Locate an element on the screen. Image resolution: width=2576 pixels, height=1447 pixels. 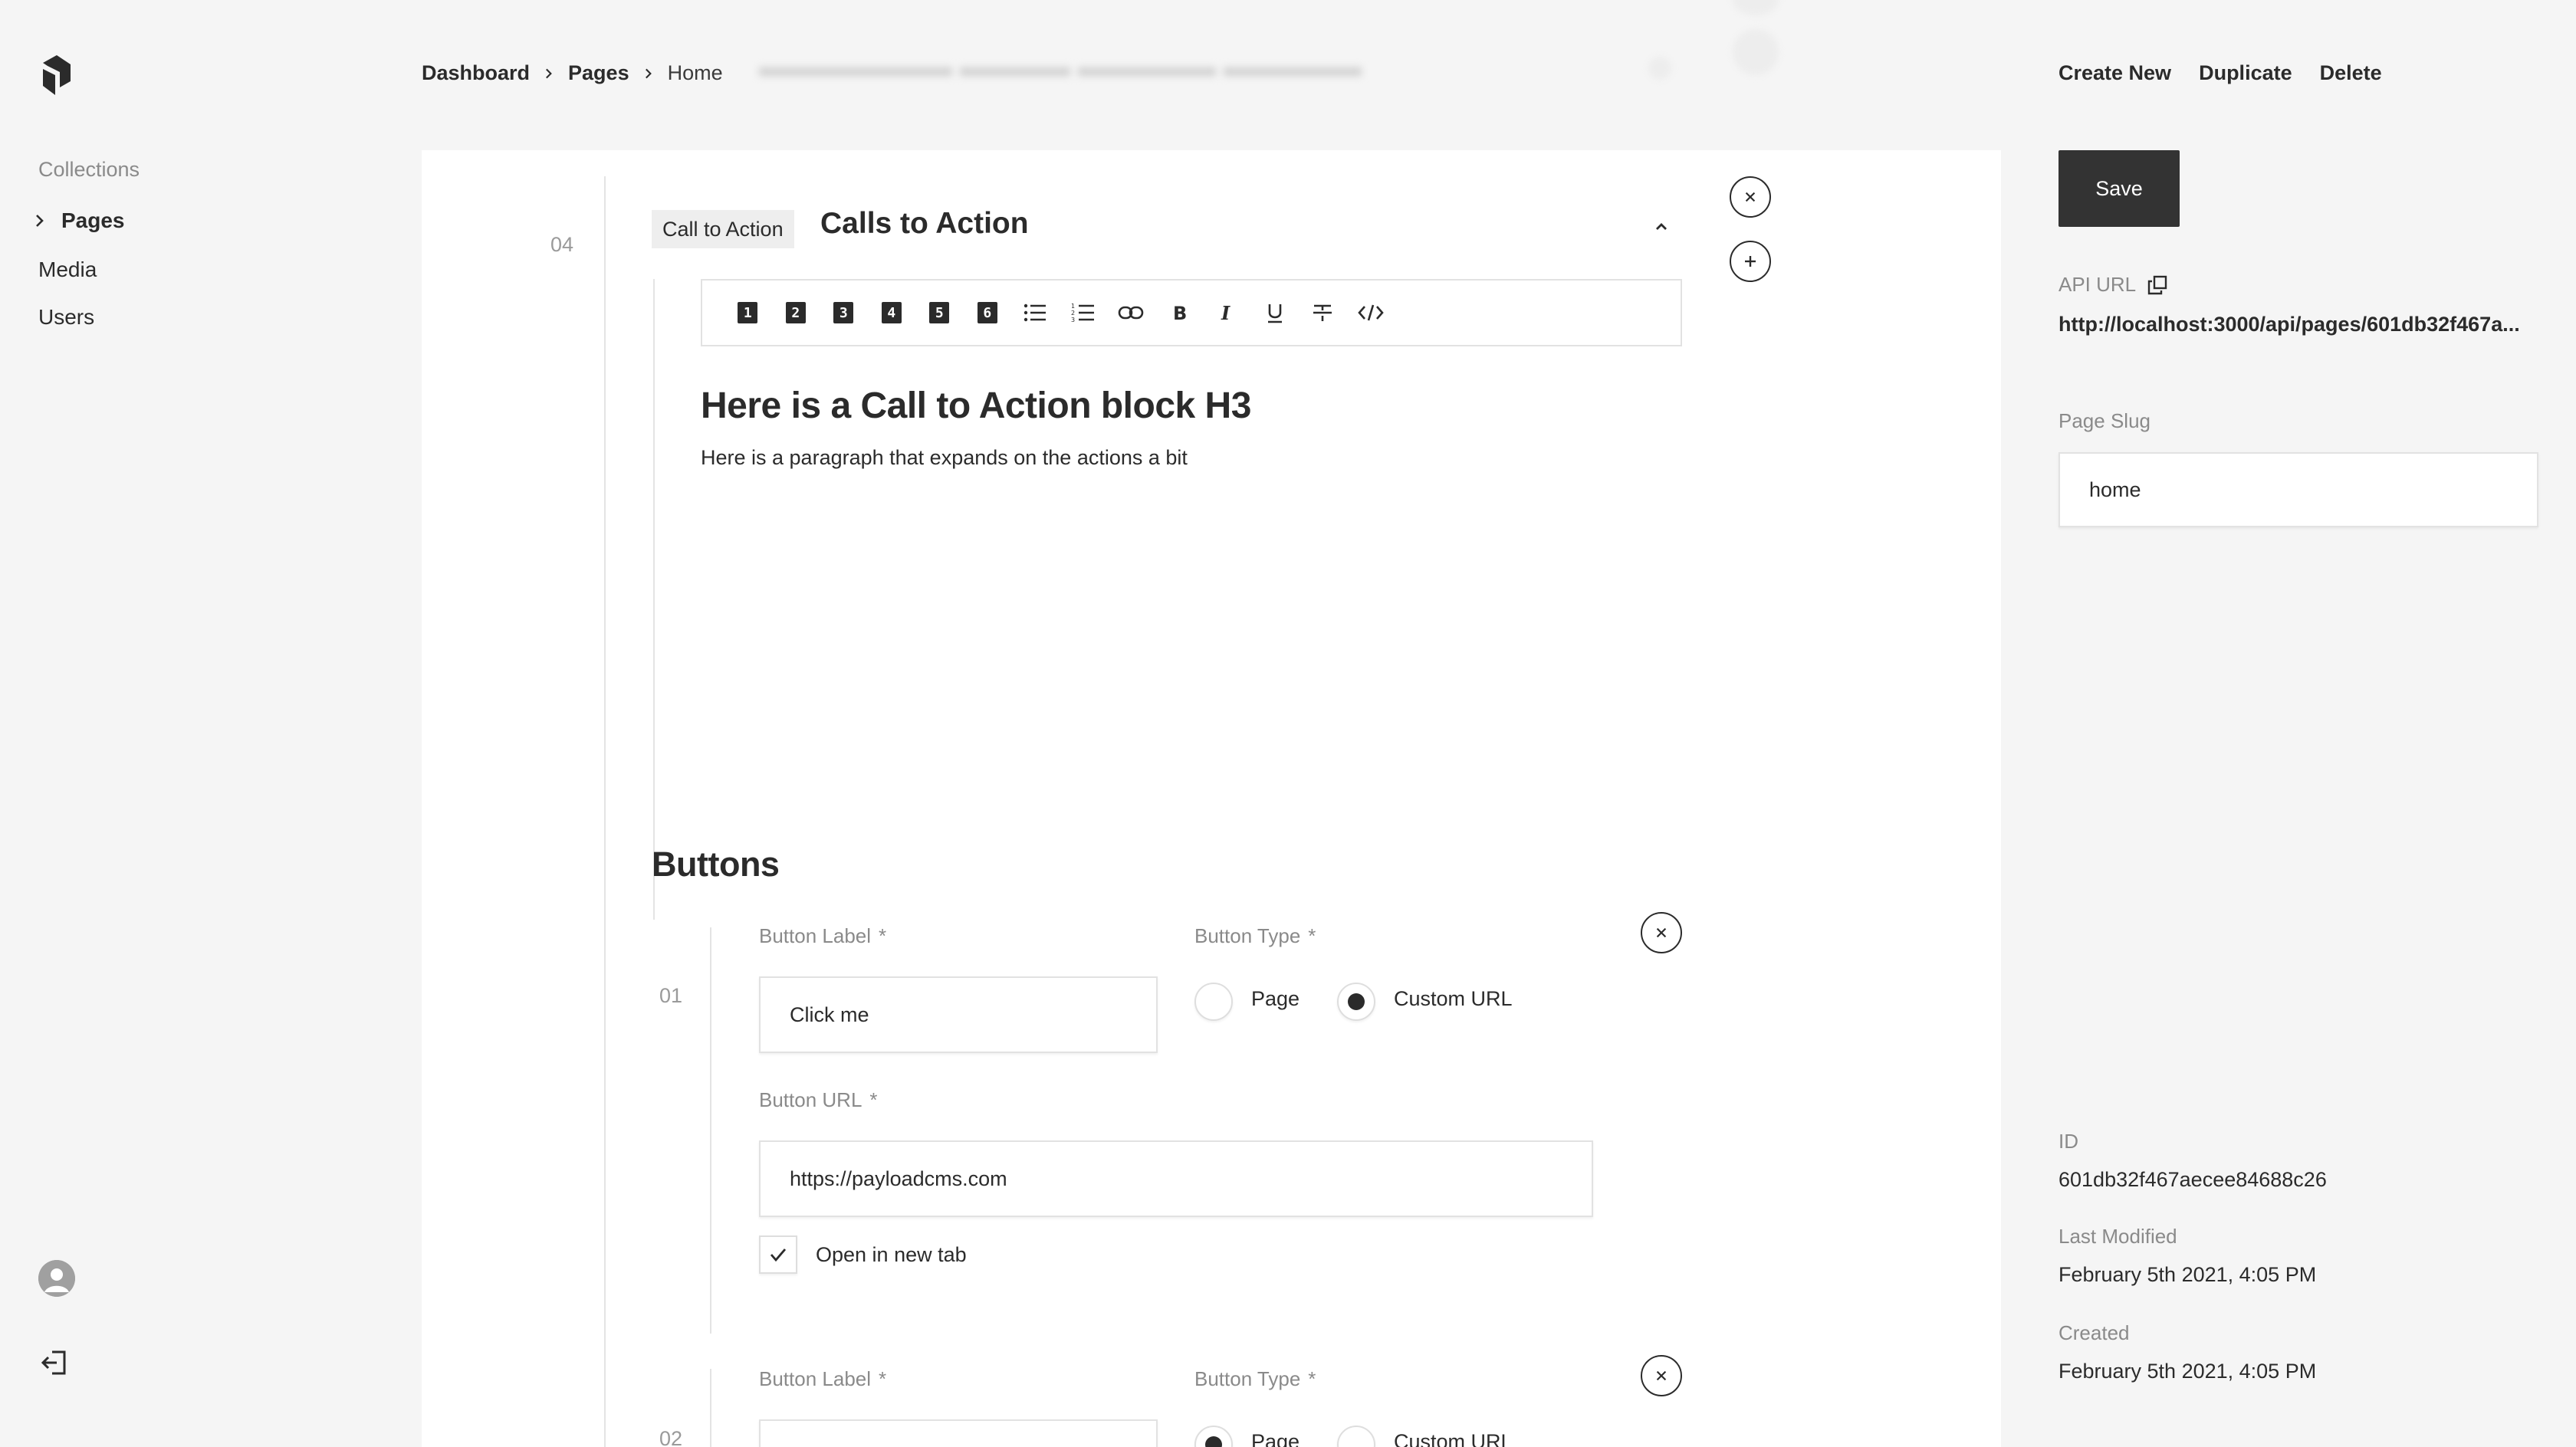
button-row-guide is located at coordinates (711, 1130).